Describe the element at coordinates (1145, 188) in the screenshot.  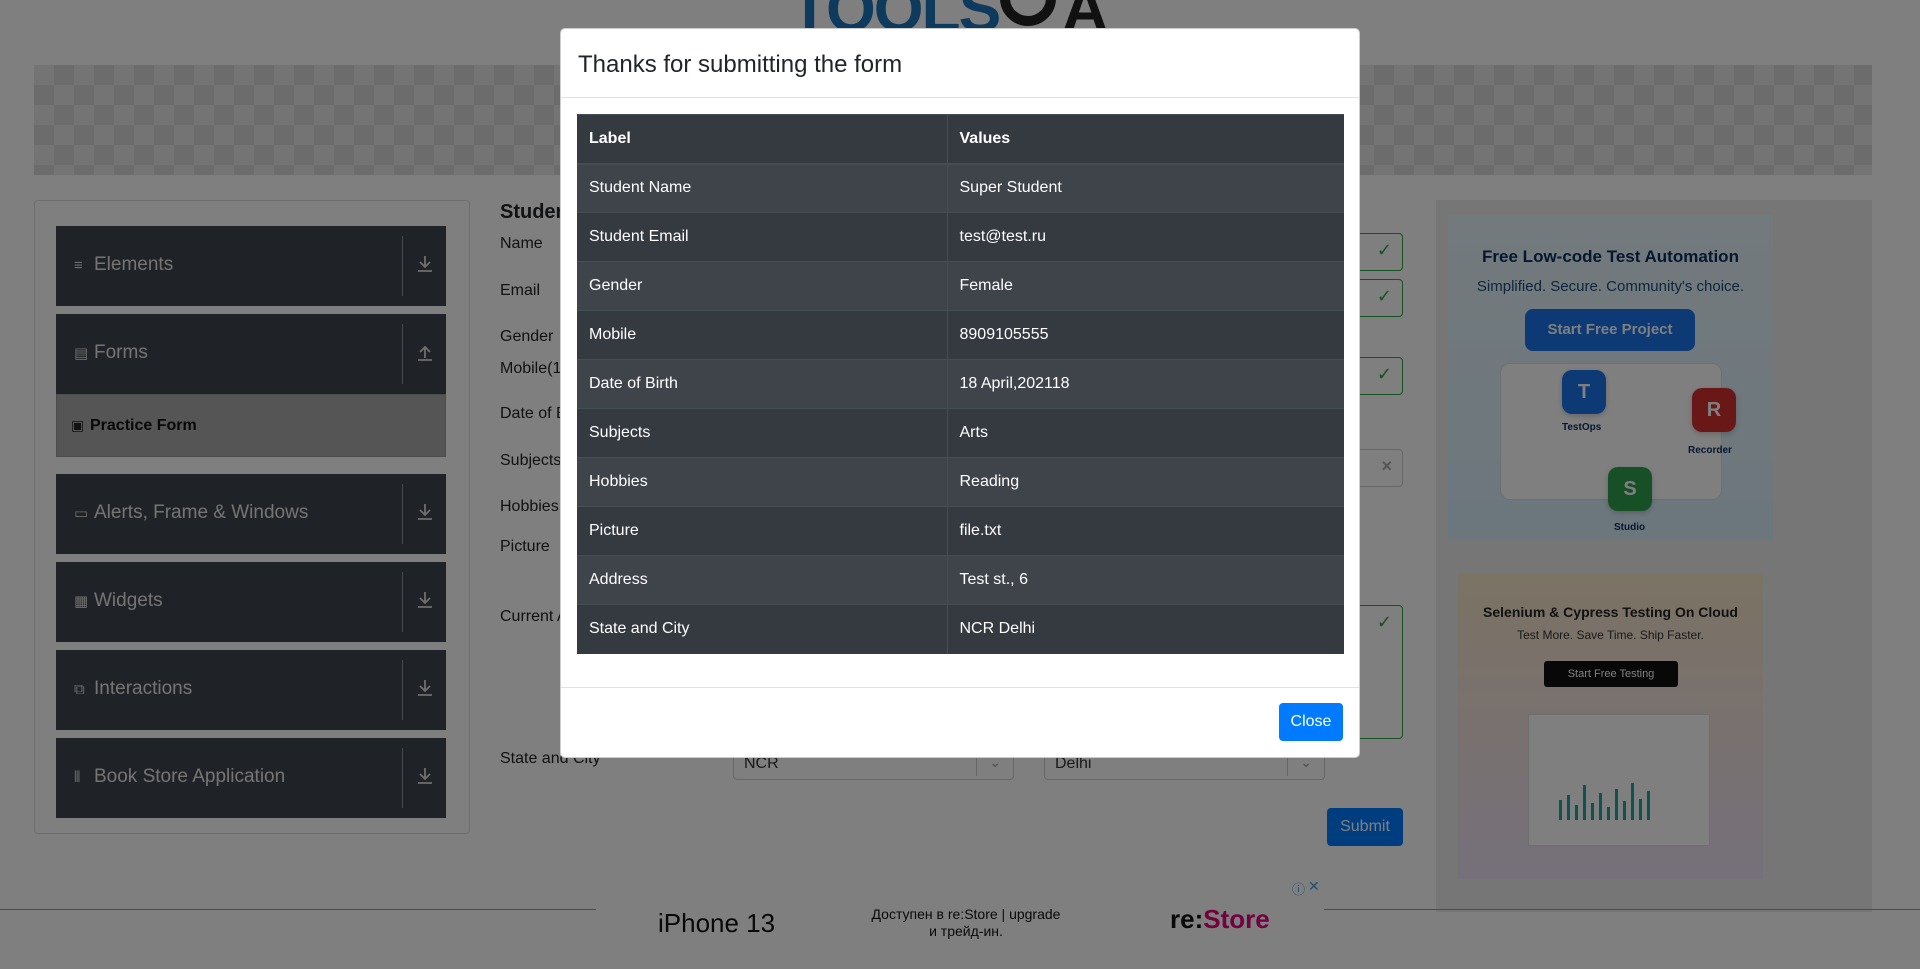
I see `row-value: Super Student` at that location.